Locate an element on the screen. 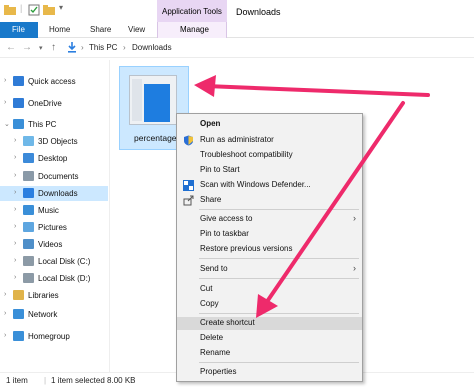 Image resolution: width=474 pixels, height=387 pixels. sidebar-item-libraries: › Libraries is located at coordinates (54, 295).